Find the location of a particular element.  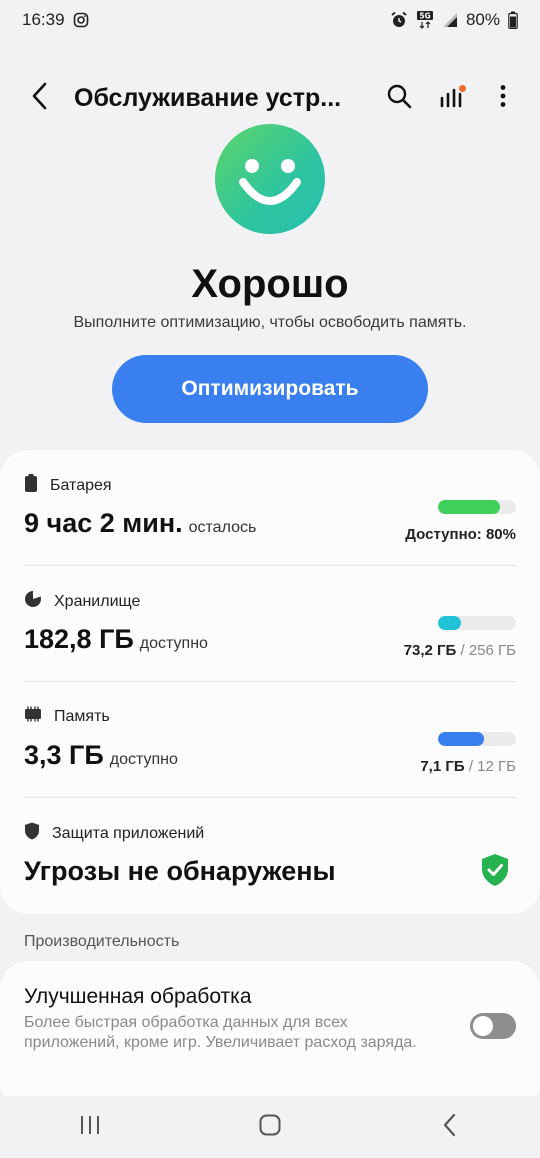

instagram-icon is located at coordinates (81, 20).